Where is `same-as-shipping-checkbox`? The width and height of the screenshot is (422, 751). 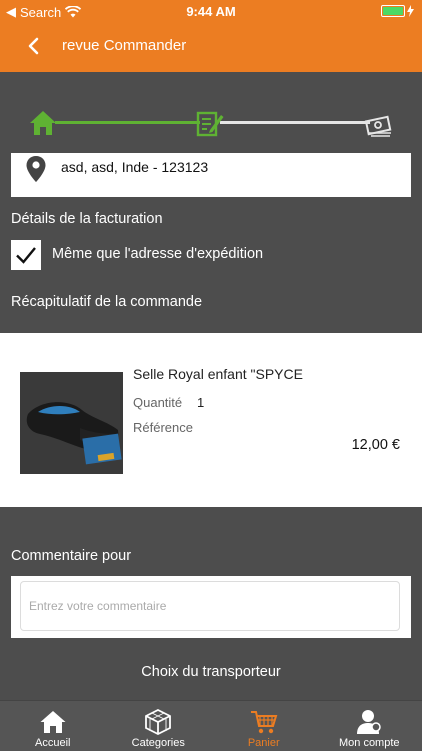 same-as-shipping-checkbox is located at coordinates (26, 255).